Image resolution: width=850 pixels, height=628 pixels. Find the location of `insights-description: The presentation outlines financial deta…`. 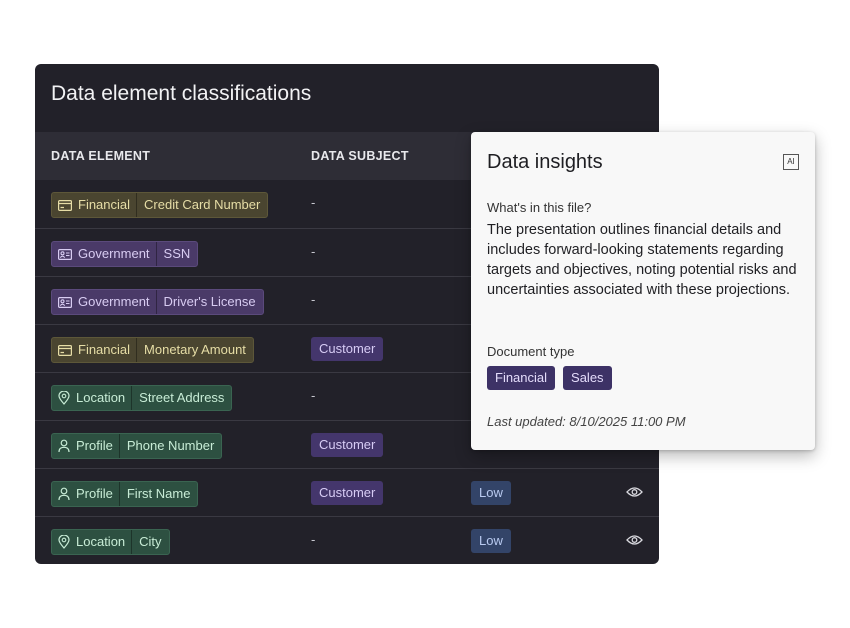

insights-description: The presentation outlines financial deta… is located at coordinates (642, 260).